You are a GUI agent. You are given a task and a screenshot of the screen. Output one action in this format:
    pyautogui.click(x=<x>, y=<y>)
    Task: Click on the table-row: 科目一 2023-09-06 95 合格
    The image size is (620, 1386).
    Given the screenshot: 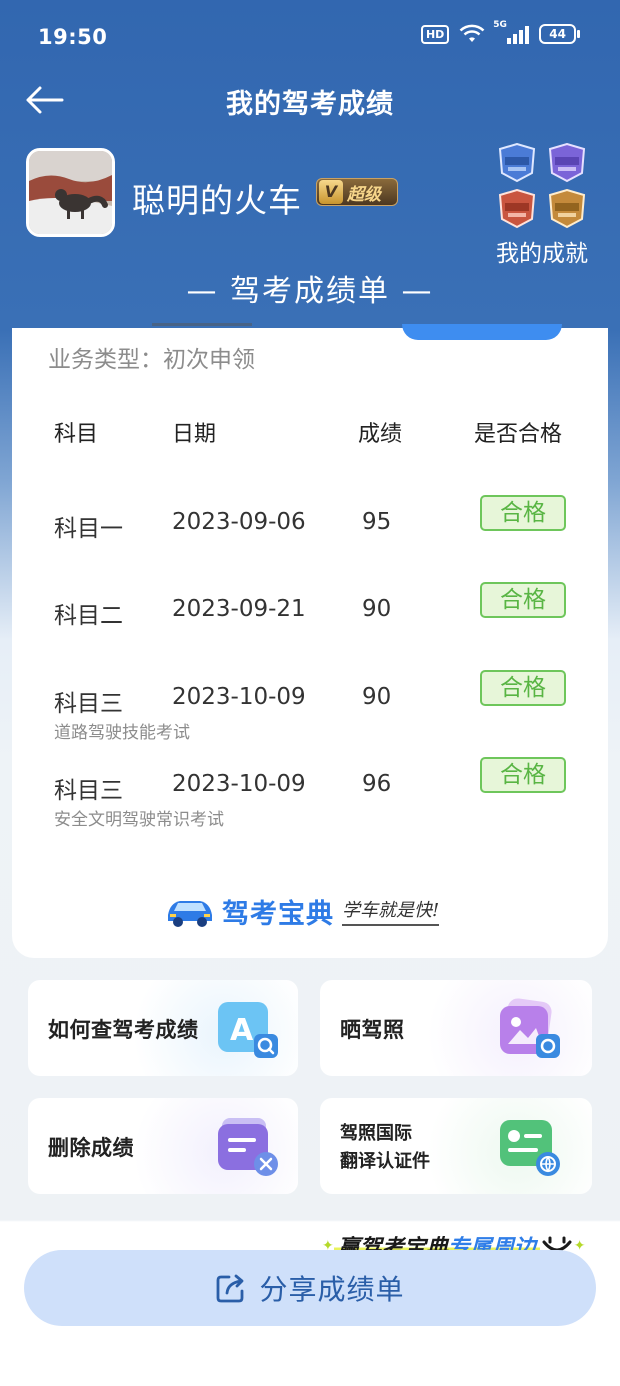 What is the action you would take?
    pyautogui.click(x=310, y=537)
    